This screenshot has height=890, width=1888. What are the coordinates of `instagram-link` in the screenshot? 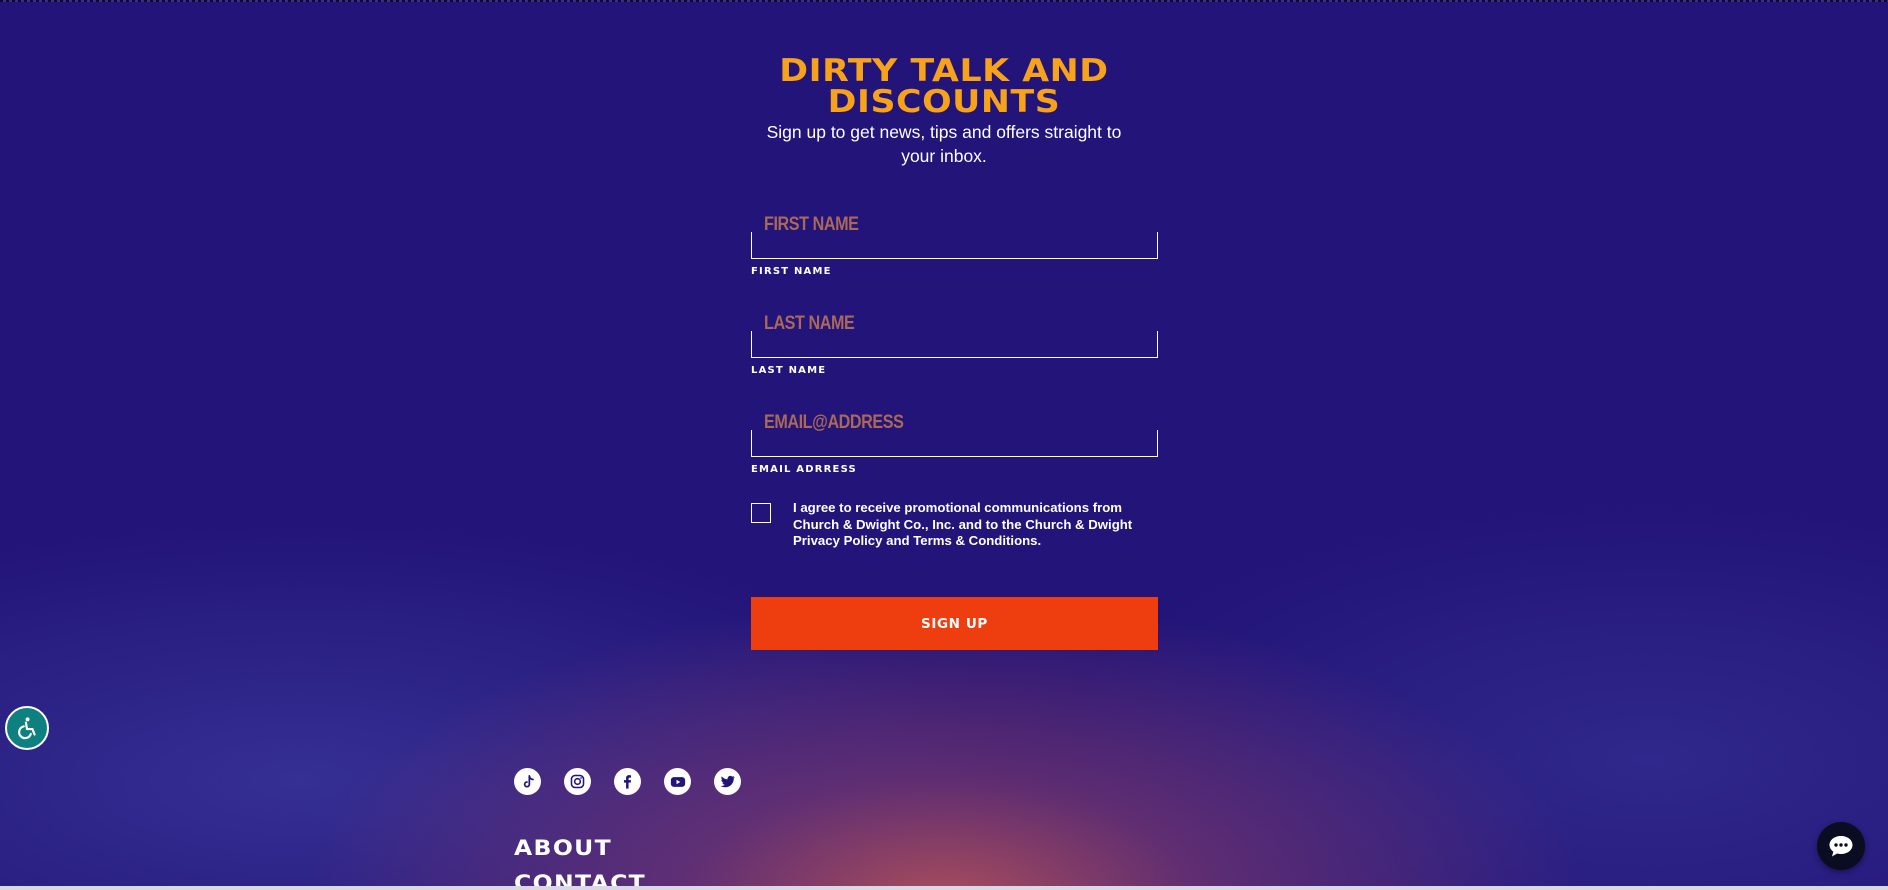 It's located at (577, 781).